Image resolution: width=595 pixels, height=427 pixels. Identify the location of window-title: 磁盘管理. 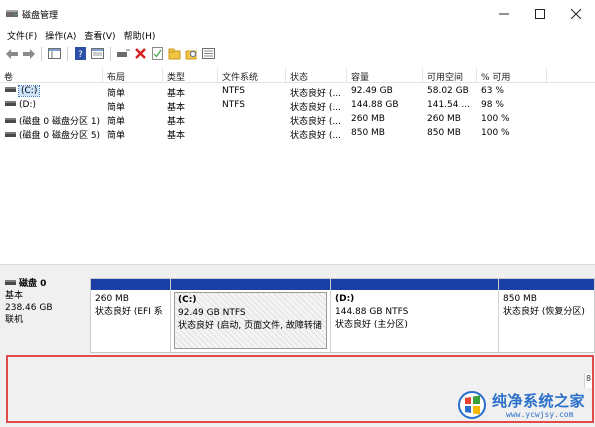
(40, 16).